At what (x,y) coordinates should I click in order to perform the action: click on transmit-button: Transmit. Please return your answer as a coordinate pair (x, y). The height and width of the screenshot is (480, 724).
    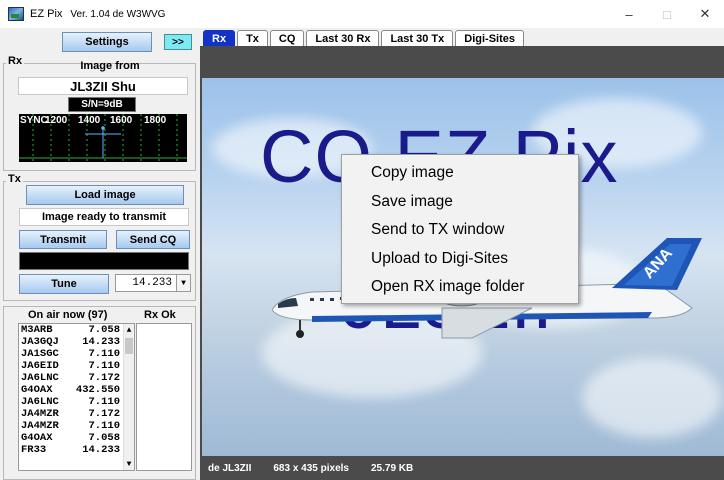
    Looking at the image, I should click on (63, 239).